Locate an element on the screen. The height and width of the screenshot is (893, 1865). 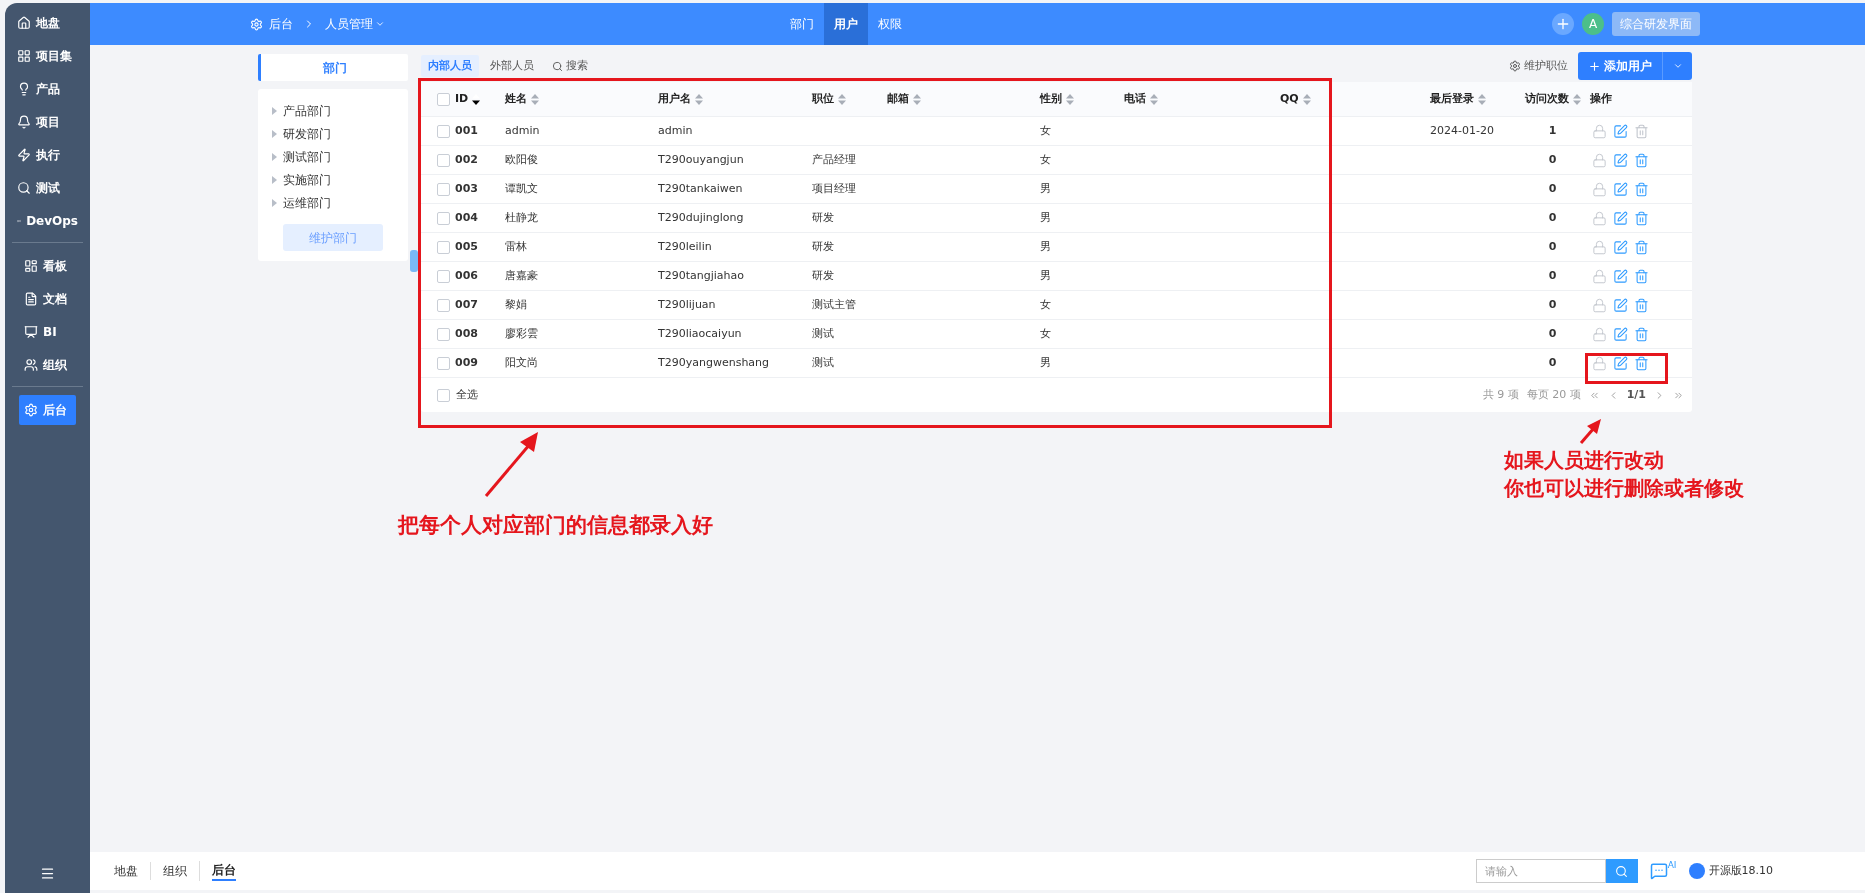
search-icon is located at coordinates (1622, 871).